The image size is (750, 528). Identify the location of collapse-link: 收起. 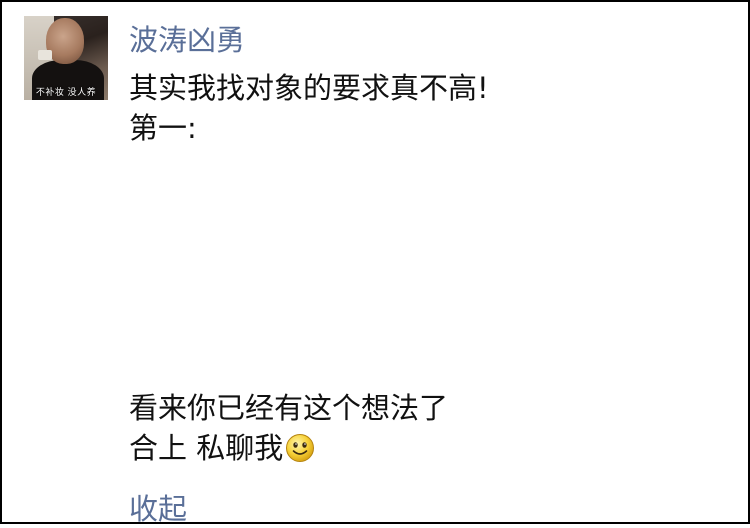
(158, 507).